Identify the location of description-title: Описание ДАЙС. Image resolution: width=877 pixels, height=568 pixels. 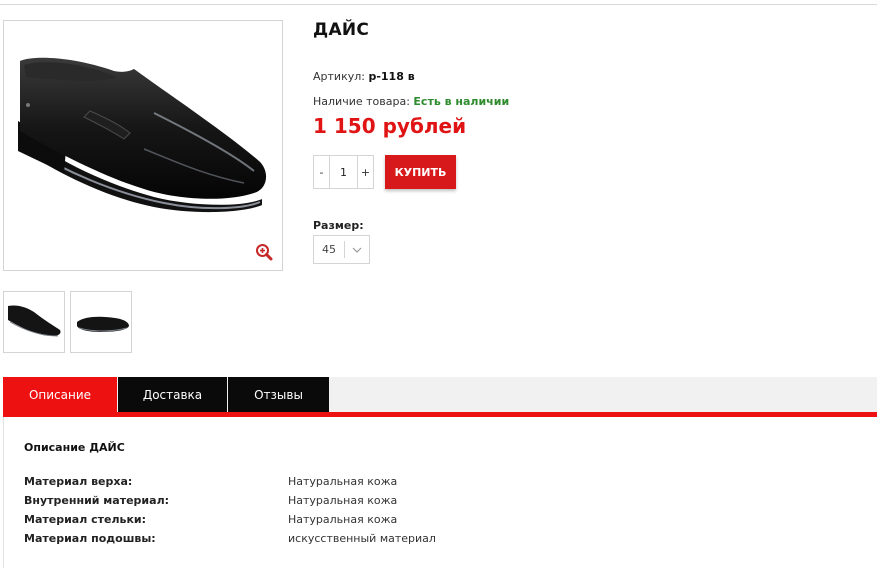
(74, 447).